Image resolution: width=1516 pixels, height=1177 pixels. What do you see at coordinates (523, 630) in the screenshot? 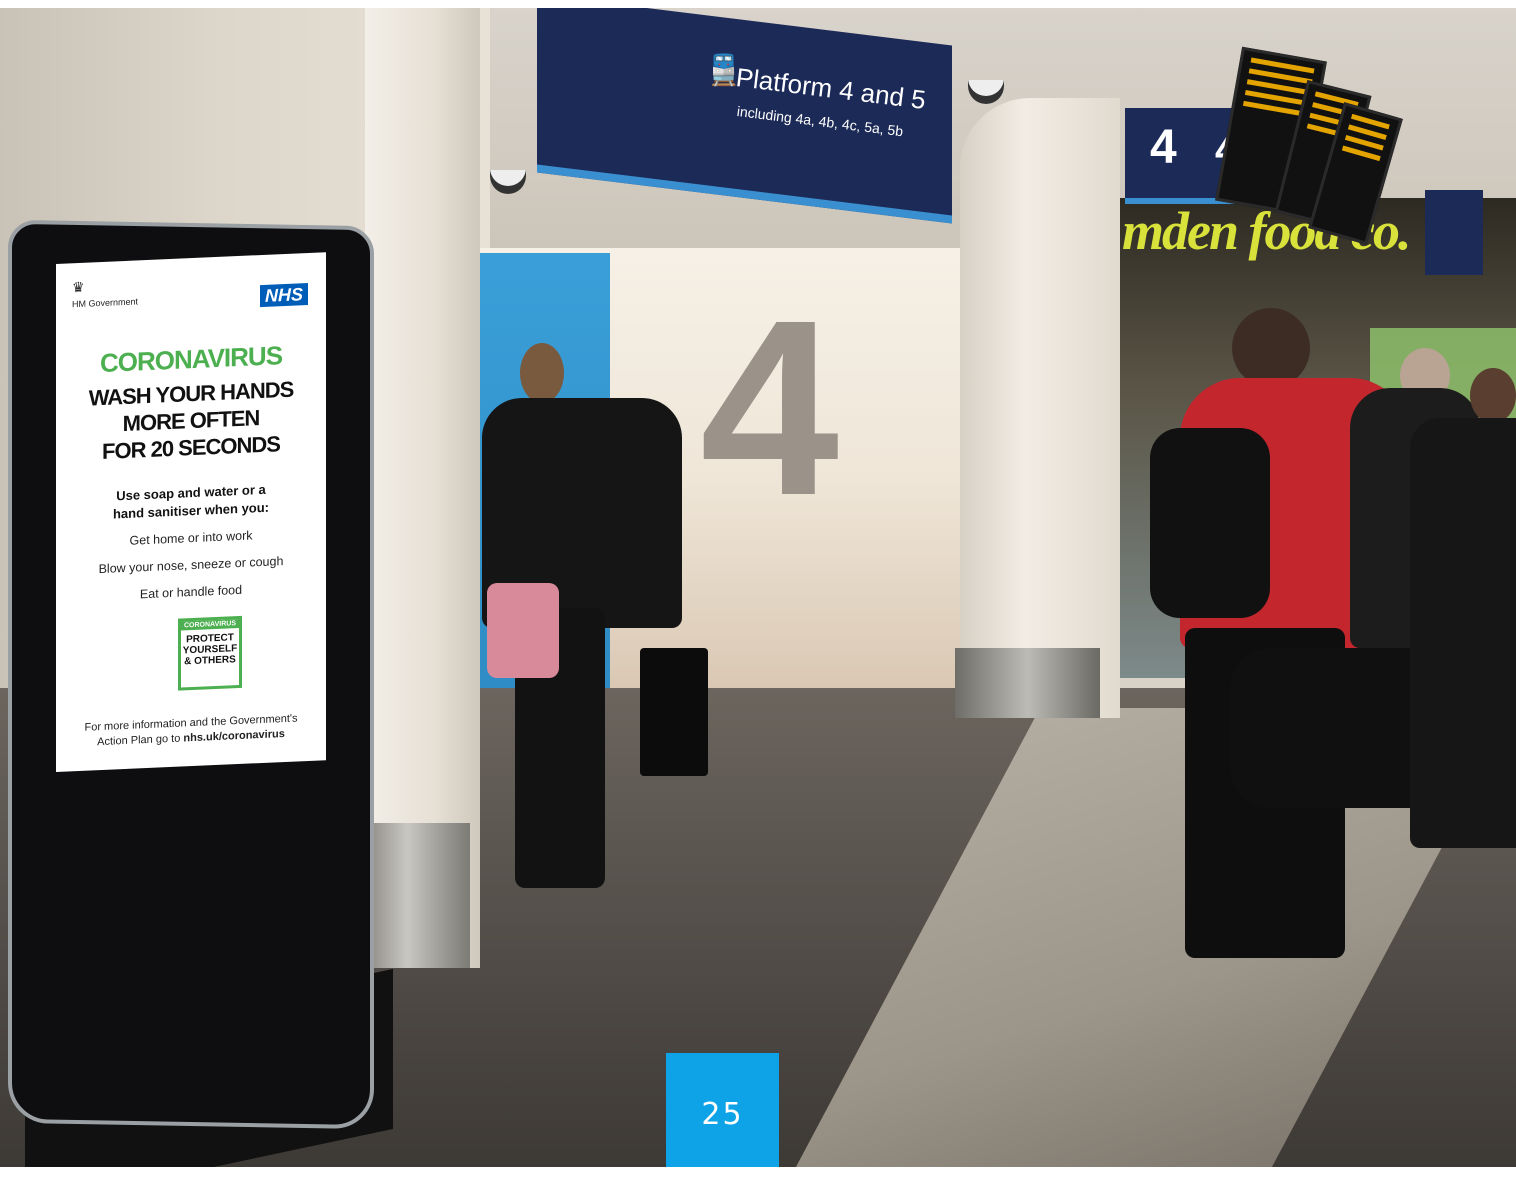
I see `pink-handbag` at bounding box center [523, 630].